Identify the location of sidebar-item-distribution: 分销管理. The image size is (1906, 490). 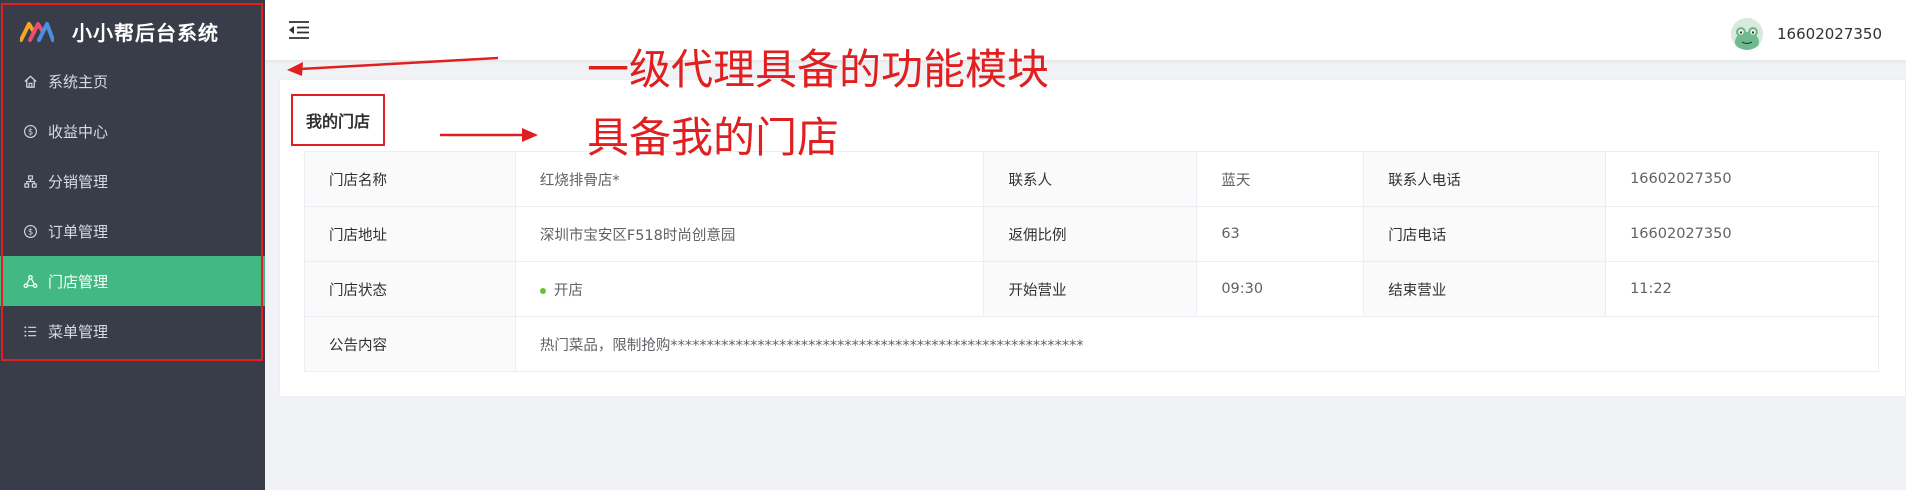
(132, 181).